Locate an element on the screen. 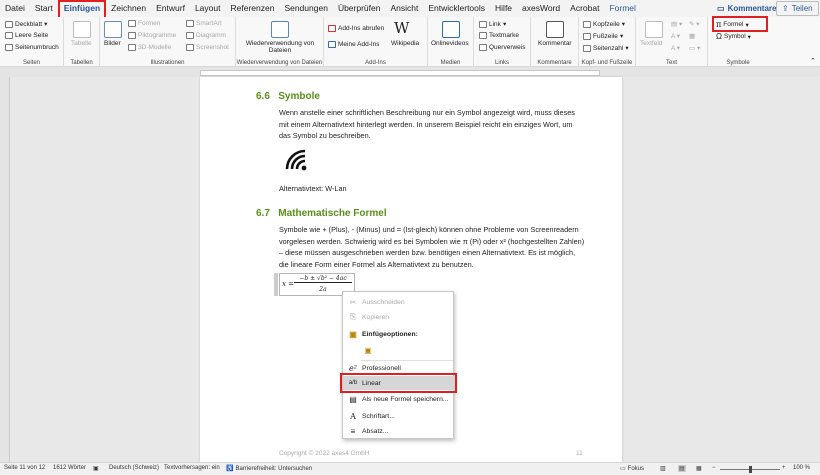 The image size is (820, 475). tab-ueberpruefen: Überprüfen is located at coordinates (359, 8).